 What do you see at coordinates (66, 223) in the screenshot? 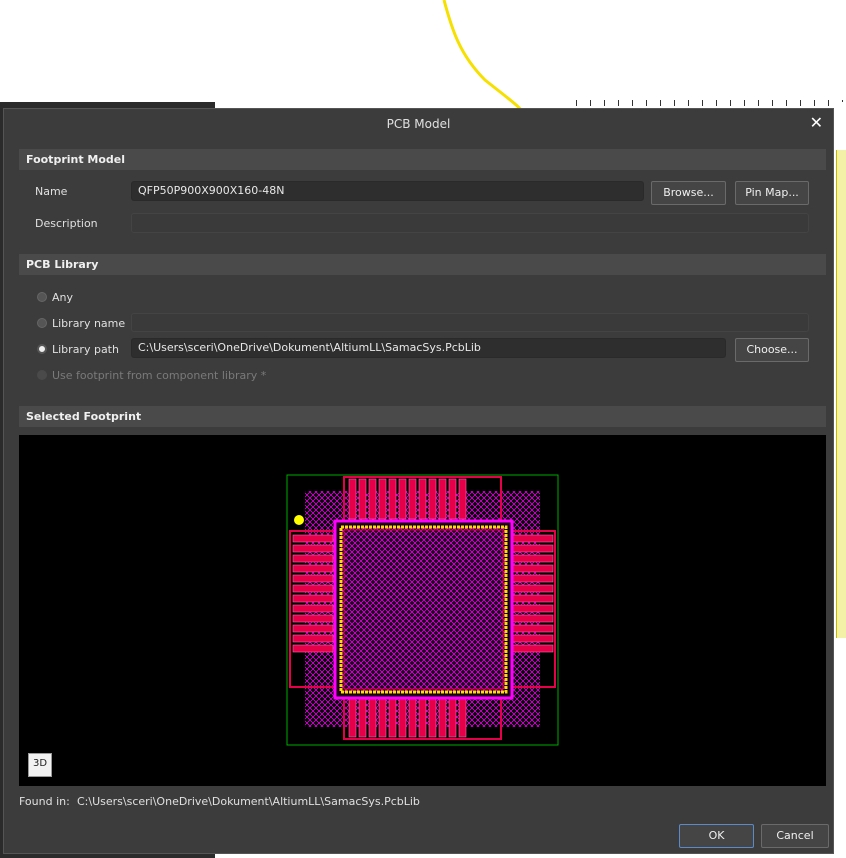
I see `description-label: Description` at bounding box center [66, 223].